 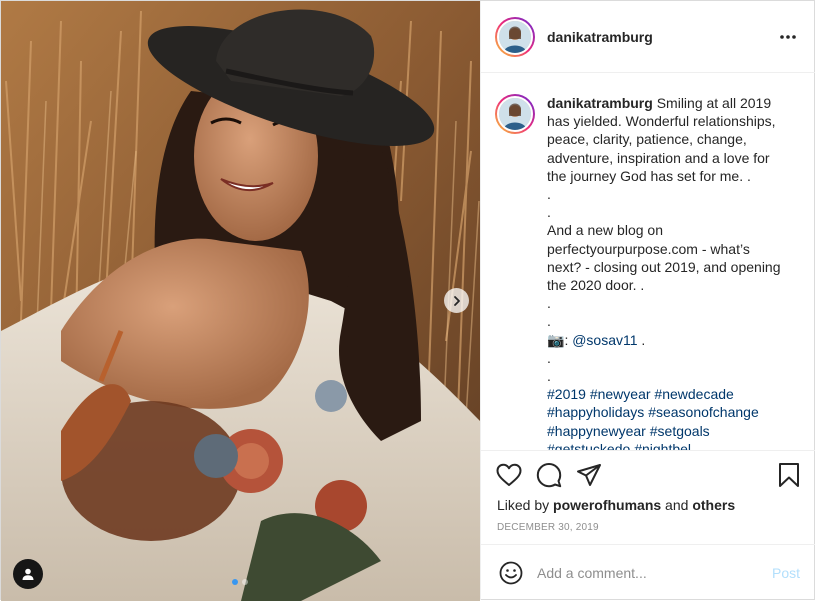 I want to click on caption-line: danikatramburg Smiling at all 2019, so click(x=668, y=103).